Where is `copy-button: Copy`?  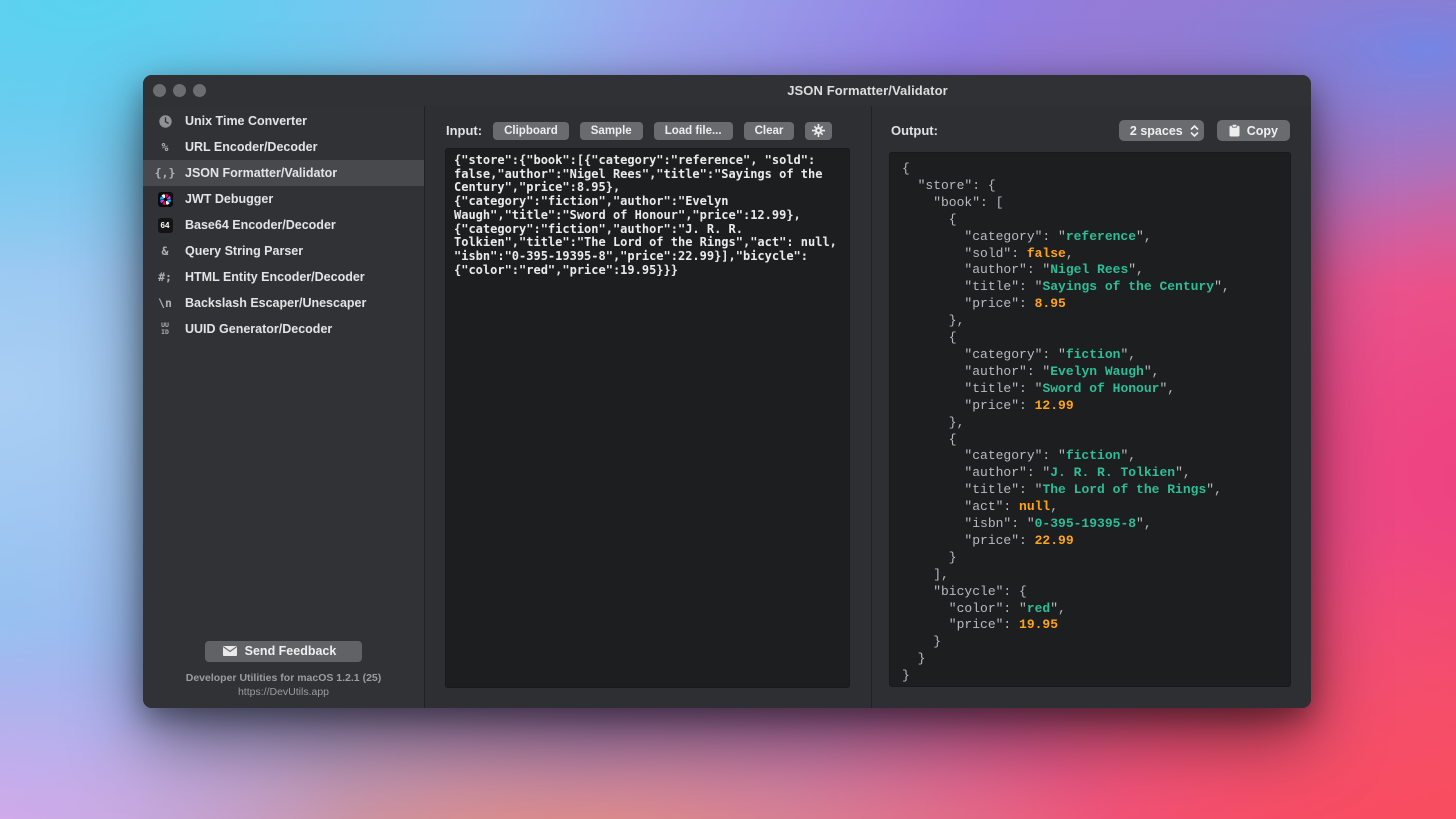 copy-button: Copy is located at coordinates (1253, 130).